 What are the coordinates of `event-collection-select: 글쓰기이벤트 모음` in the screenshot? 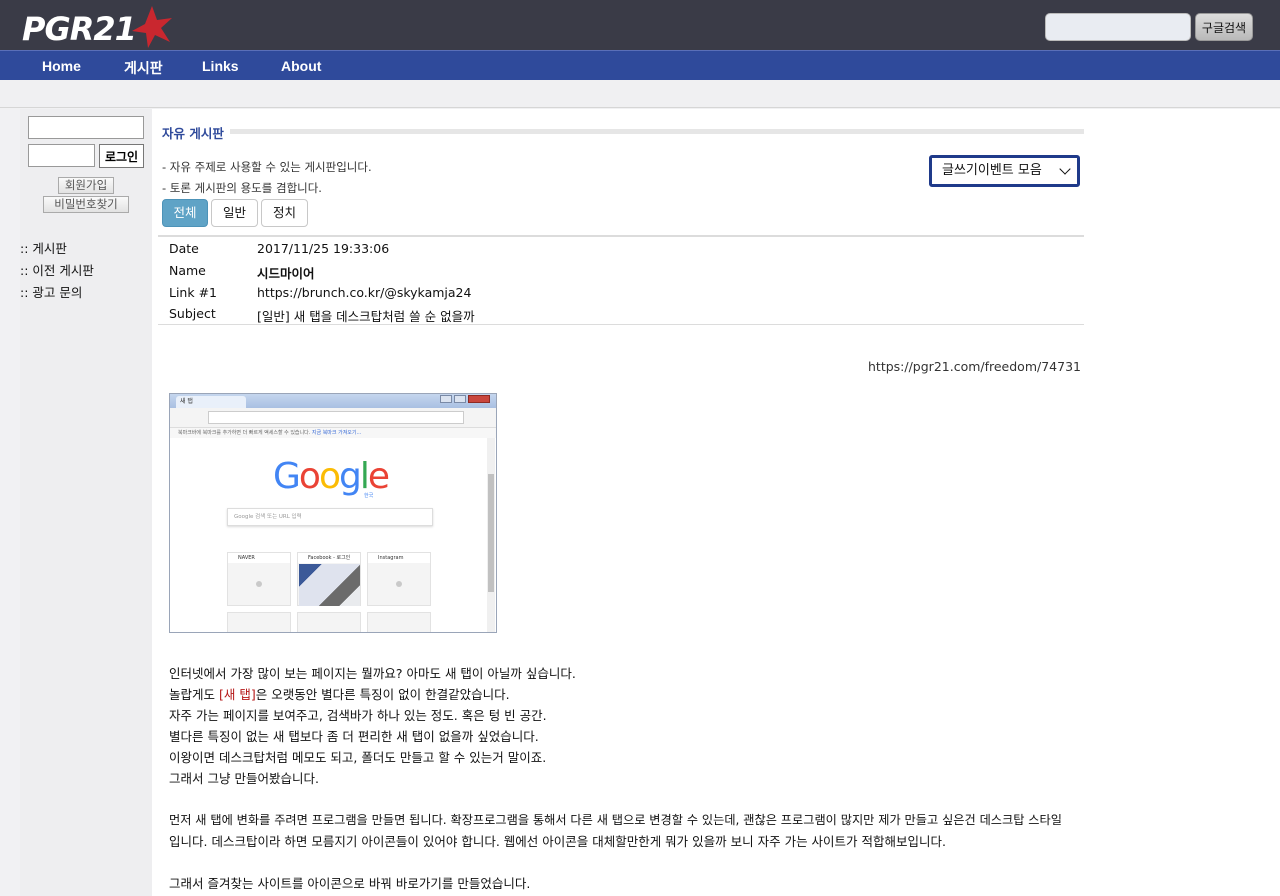 It's located at (1004, 171).